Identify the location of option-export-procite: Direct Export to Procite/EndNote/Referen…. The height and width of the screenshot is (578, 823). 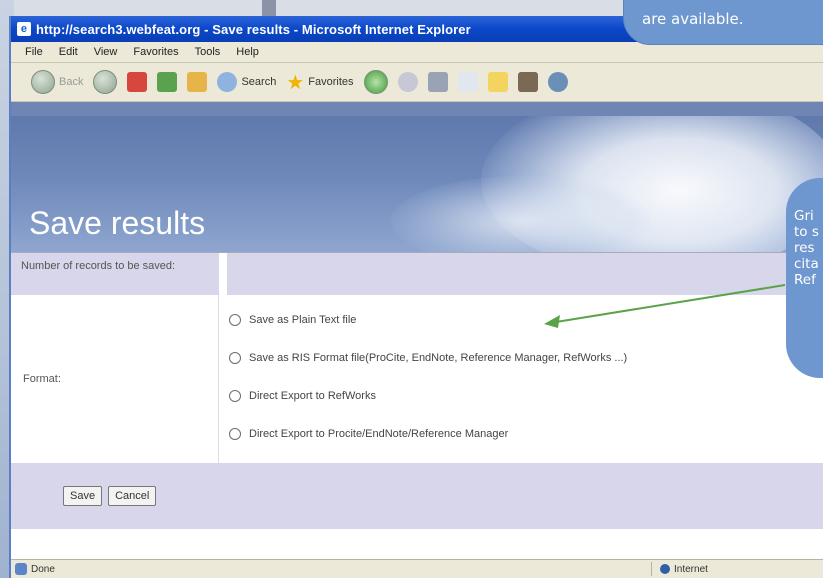
(521, 434).